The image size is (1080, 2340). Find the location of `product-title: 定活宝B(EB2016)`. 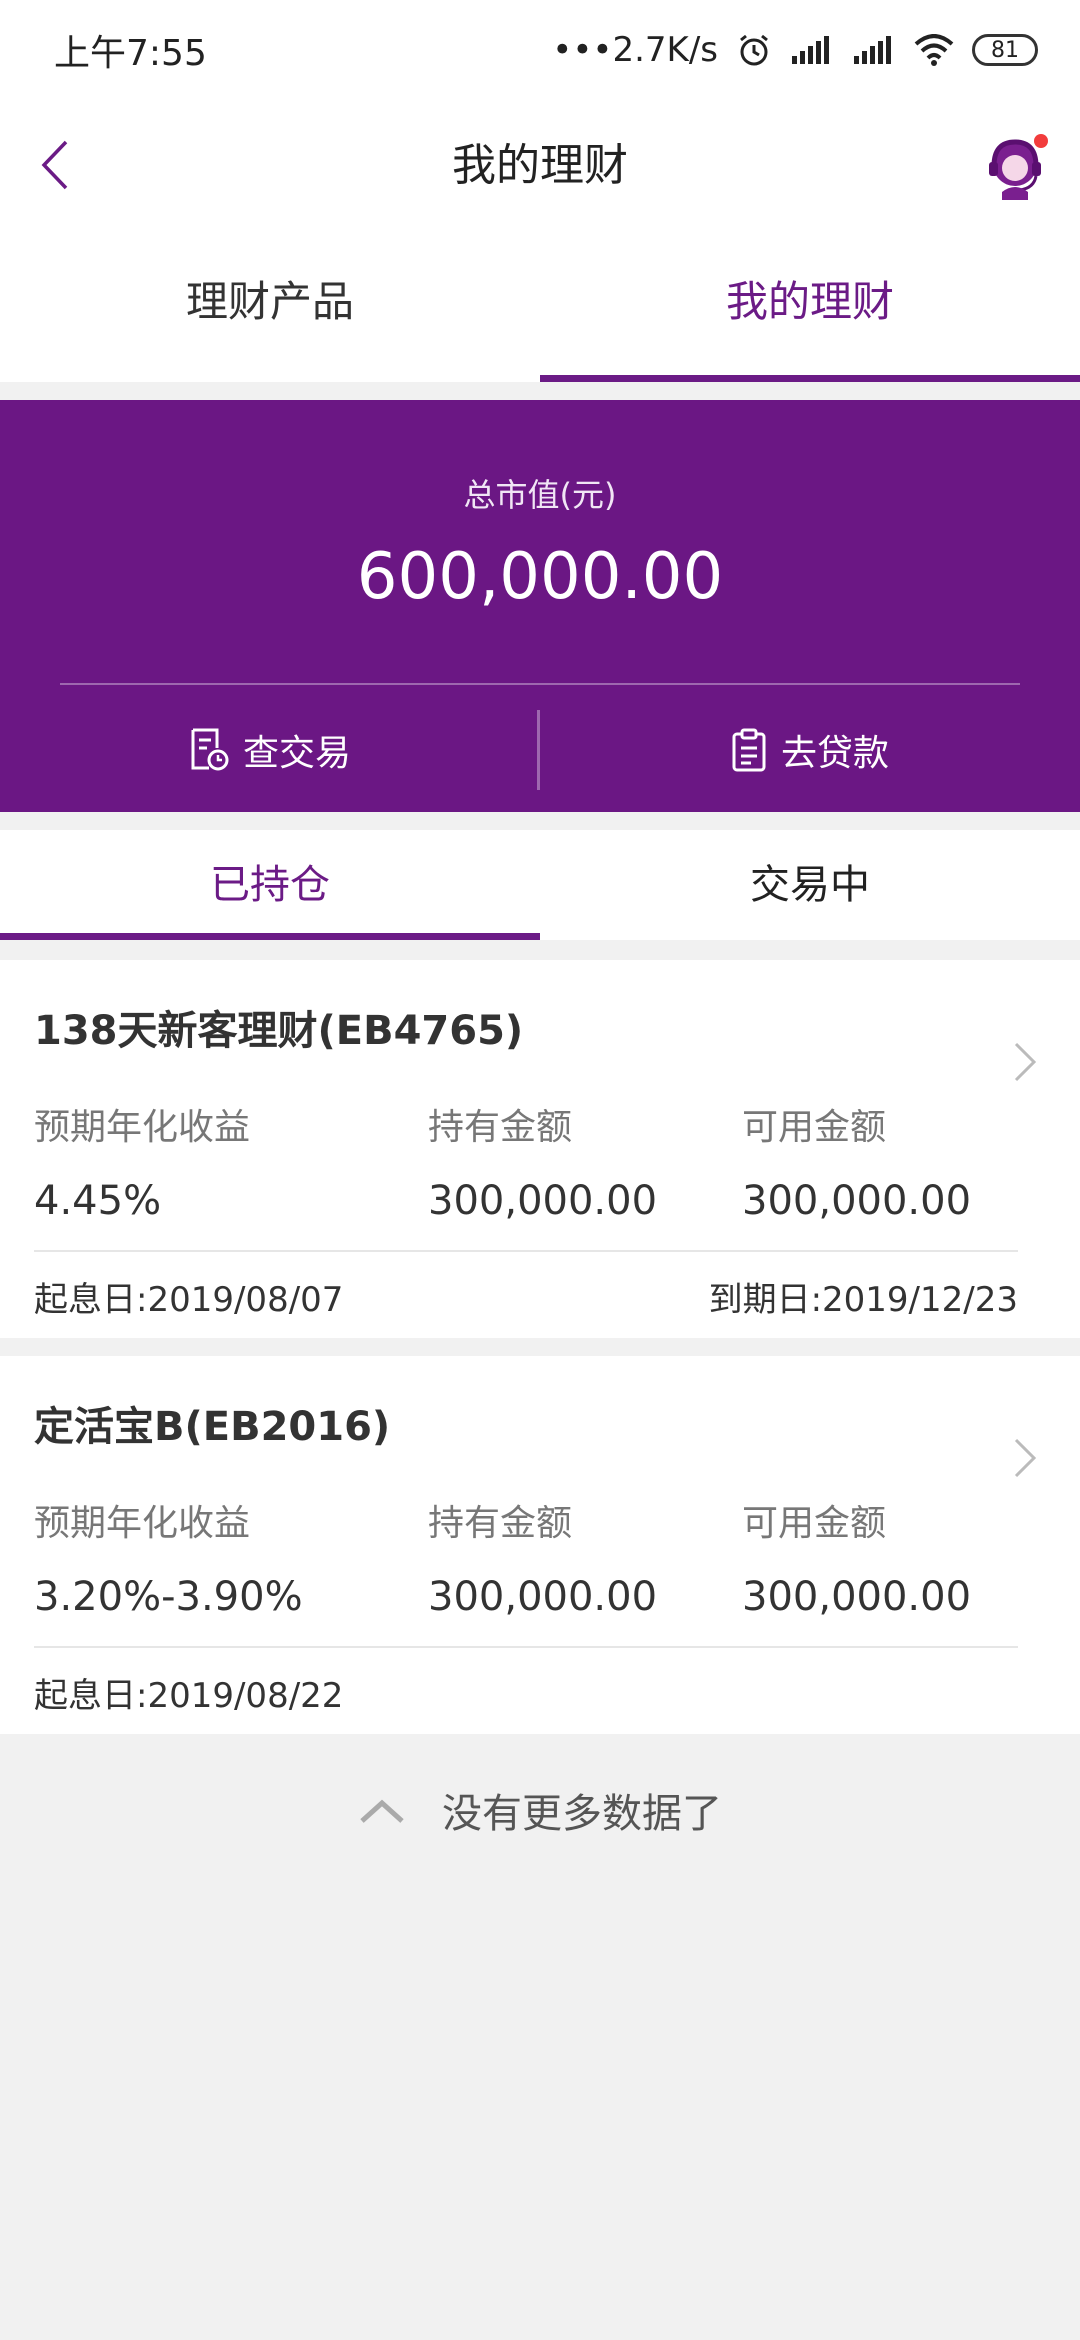

product-title: 定活宝B(EB2016) is located at coordinates (212, 1427).